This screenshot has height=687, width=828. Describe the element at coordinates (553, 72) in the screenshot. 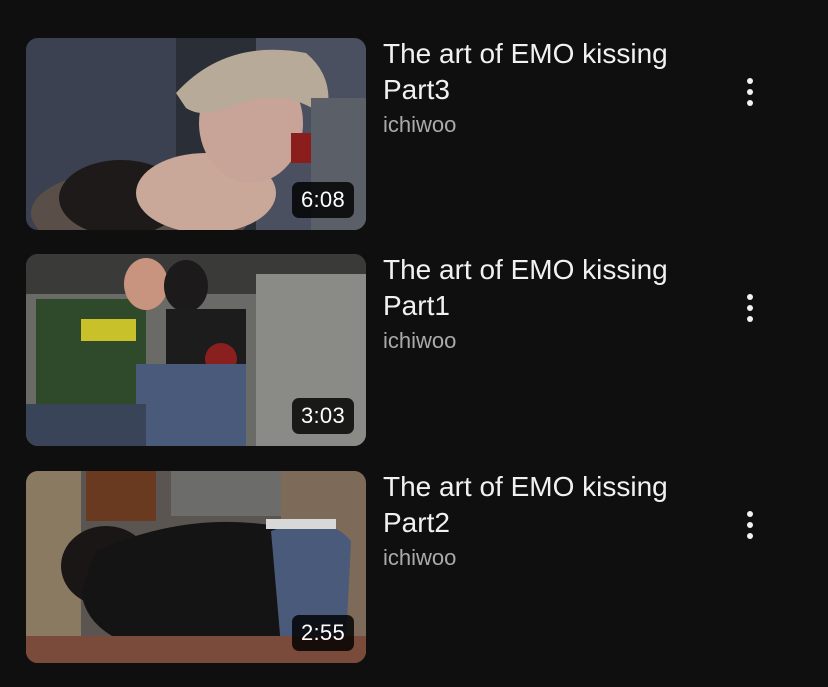

I see `video-title: The art of EMO kissing Part3` at that location.